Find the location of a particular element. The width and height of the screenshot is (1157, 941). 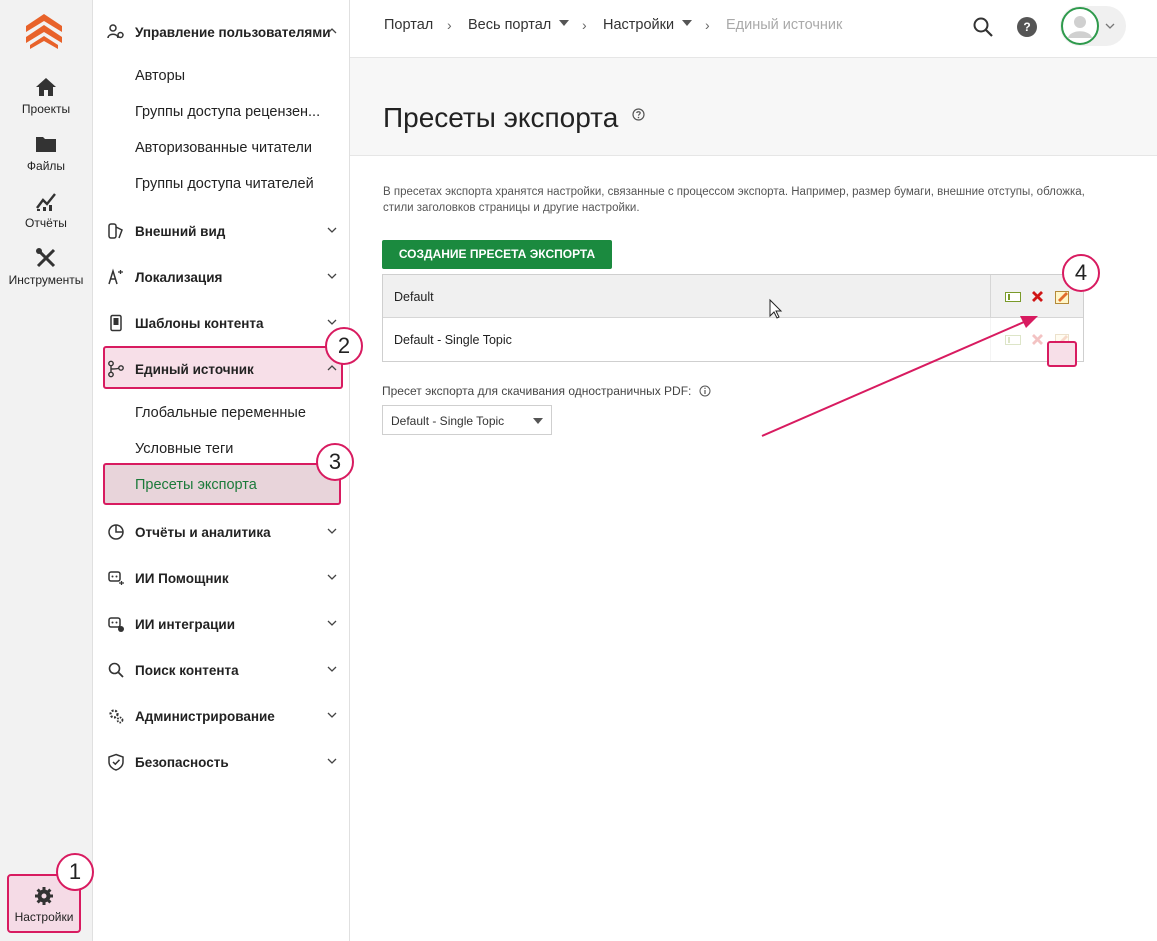

callout-arrow is located at coordinates (893, 379).